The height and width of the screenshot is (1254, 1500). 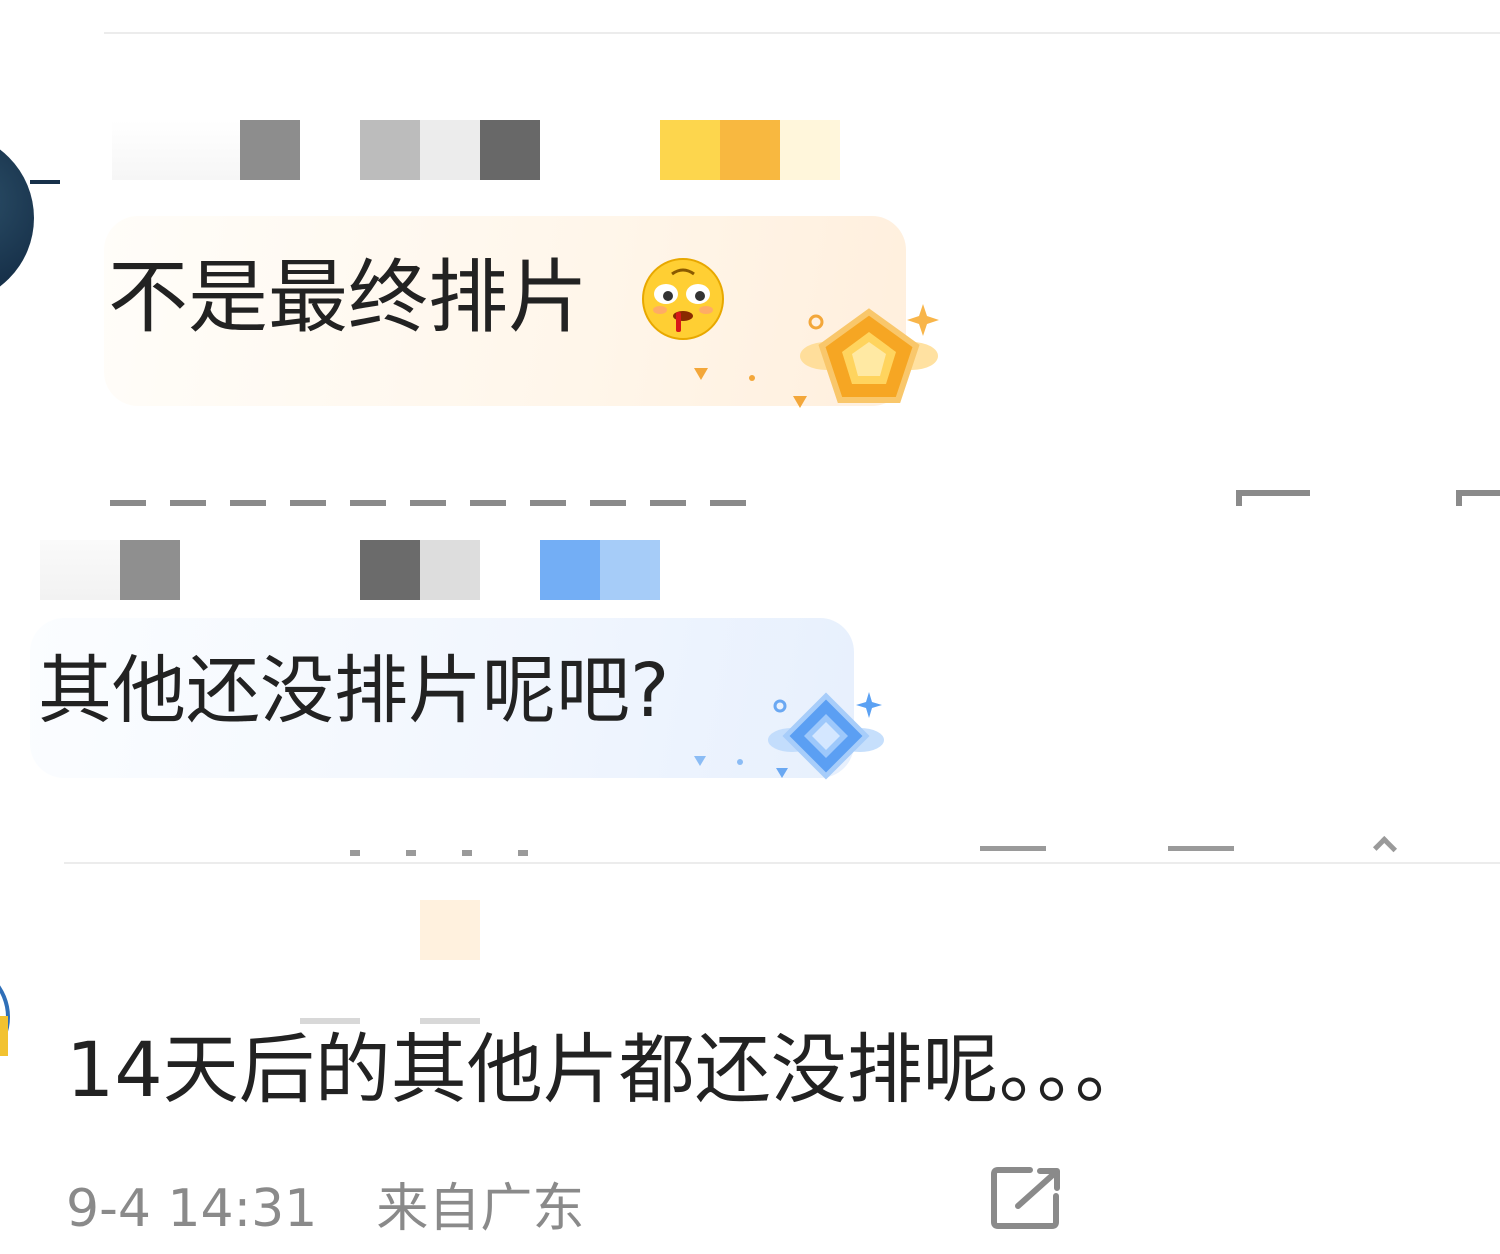 I want to click on avatar-accent, so click(x=4, y=1036).